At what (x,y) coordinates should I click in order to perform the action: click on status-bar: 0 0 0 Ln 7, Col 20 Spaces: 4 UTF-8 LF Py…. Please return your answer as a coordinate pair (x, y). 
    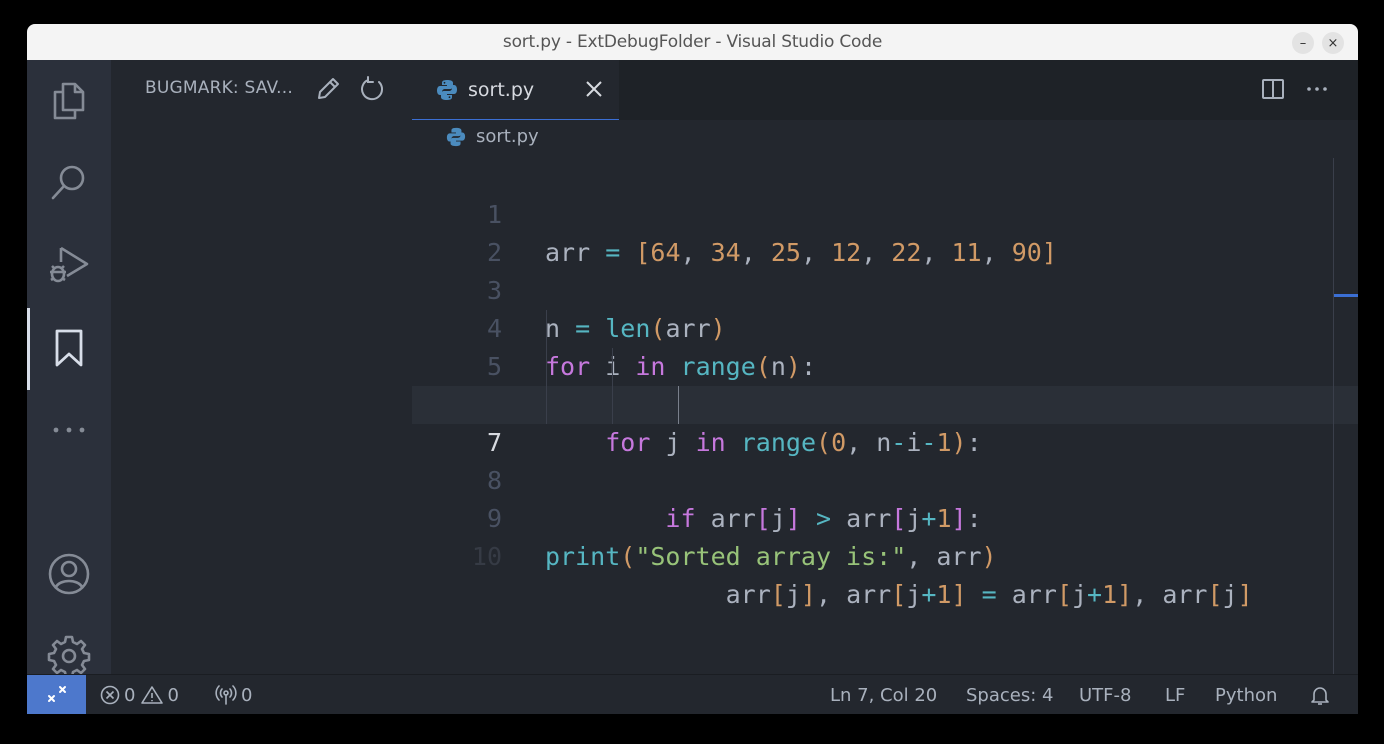
    Looking at the image, I should click on (692, 694).